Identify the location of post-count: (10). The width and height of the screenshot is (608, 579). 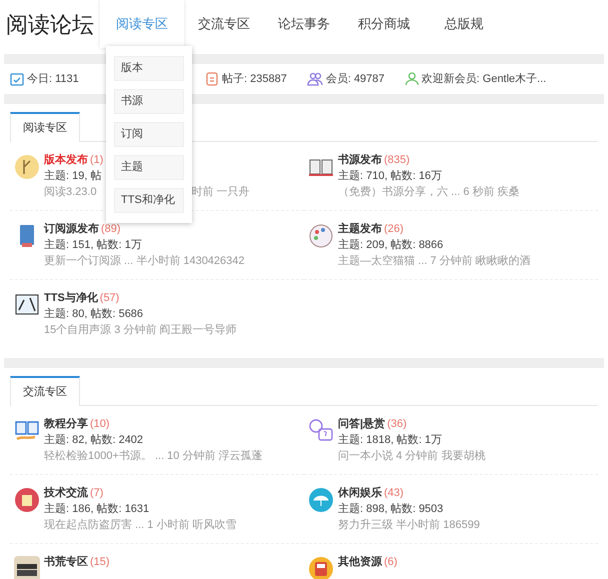
(100, 424).